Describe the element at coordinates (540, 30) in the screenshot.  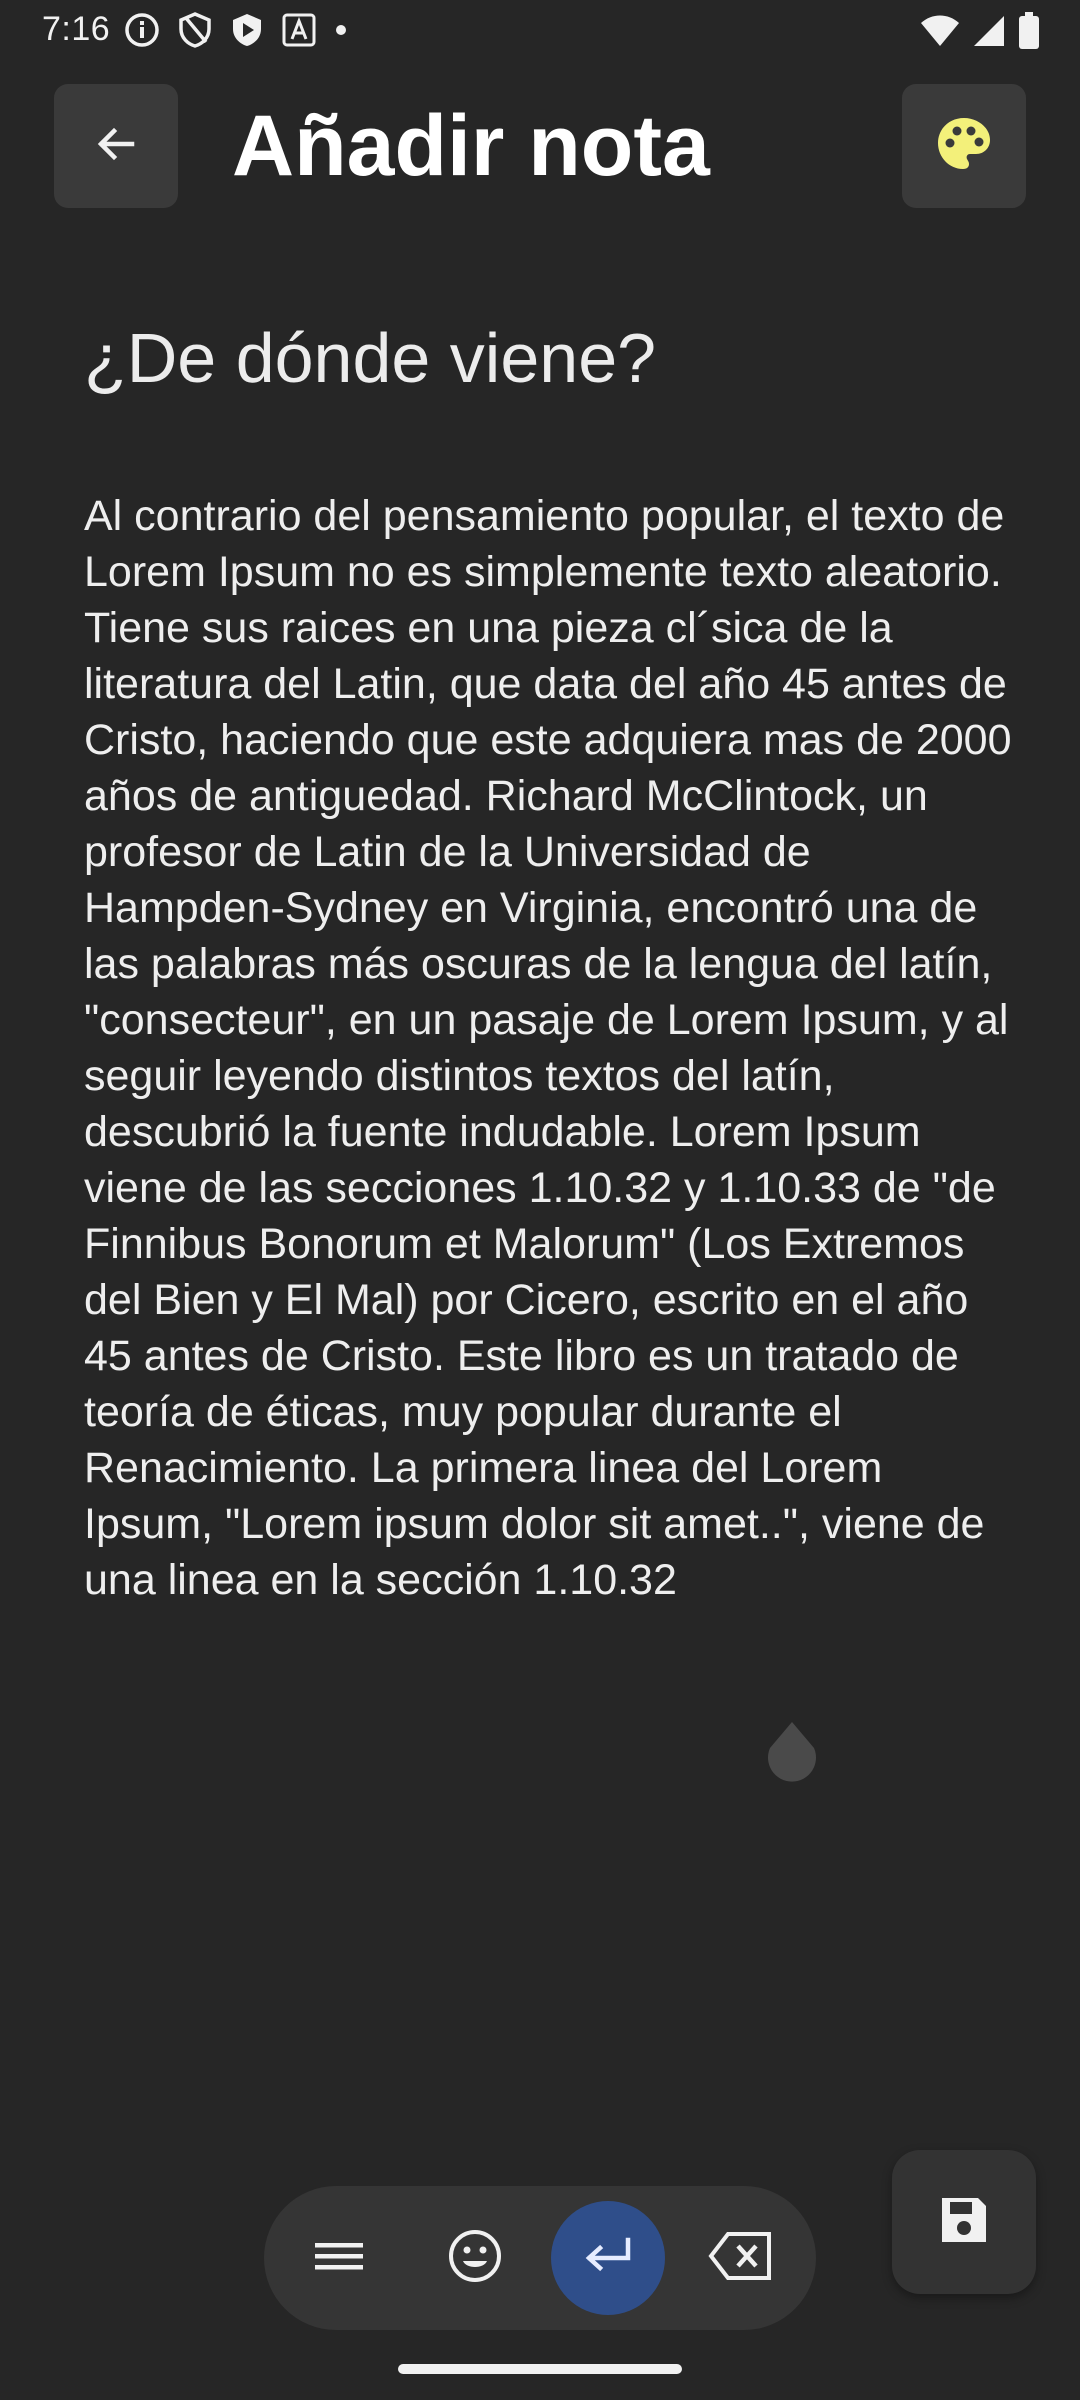
I see `status-bar: 7:16` at that location.